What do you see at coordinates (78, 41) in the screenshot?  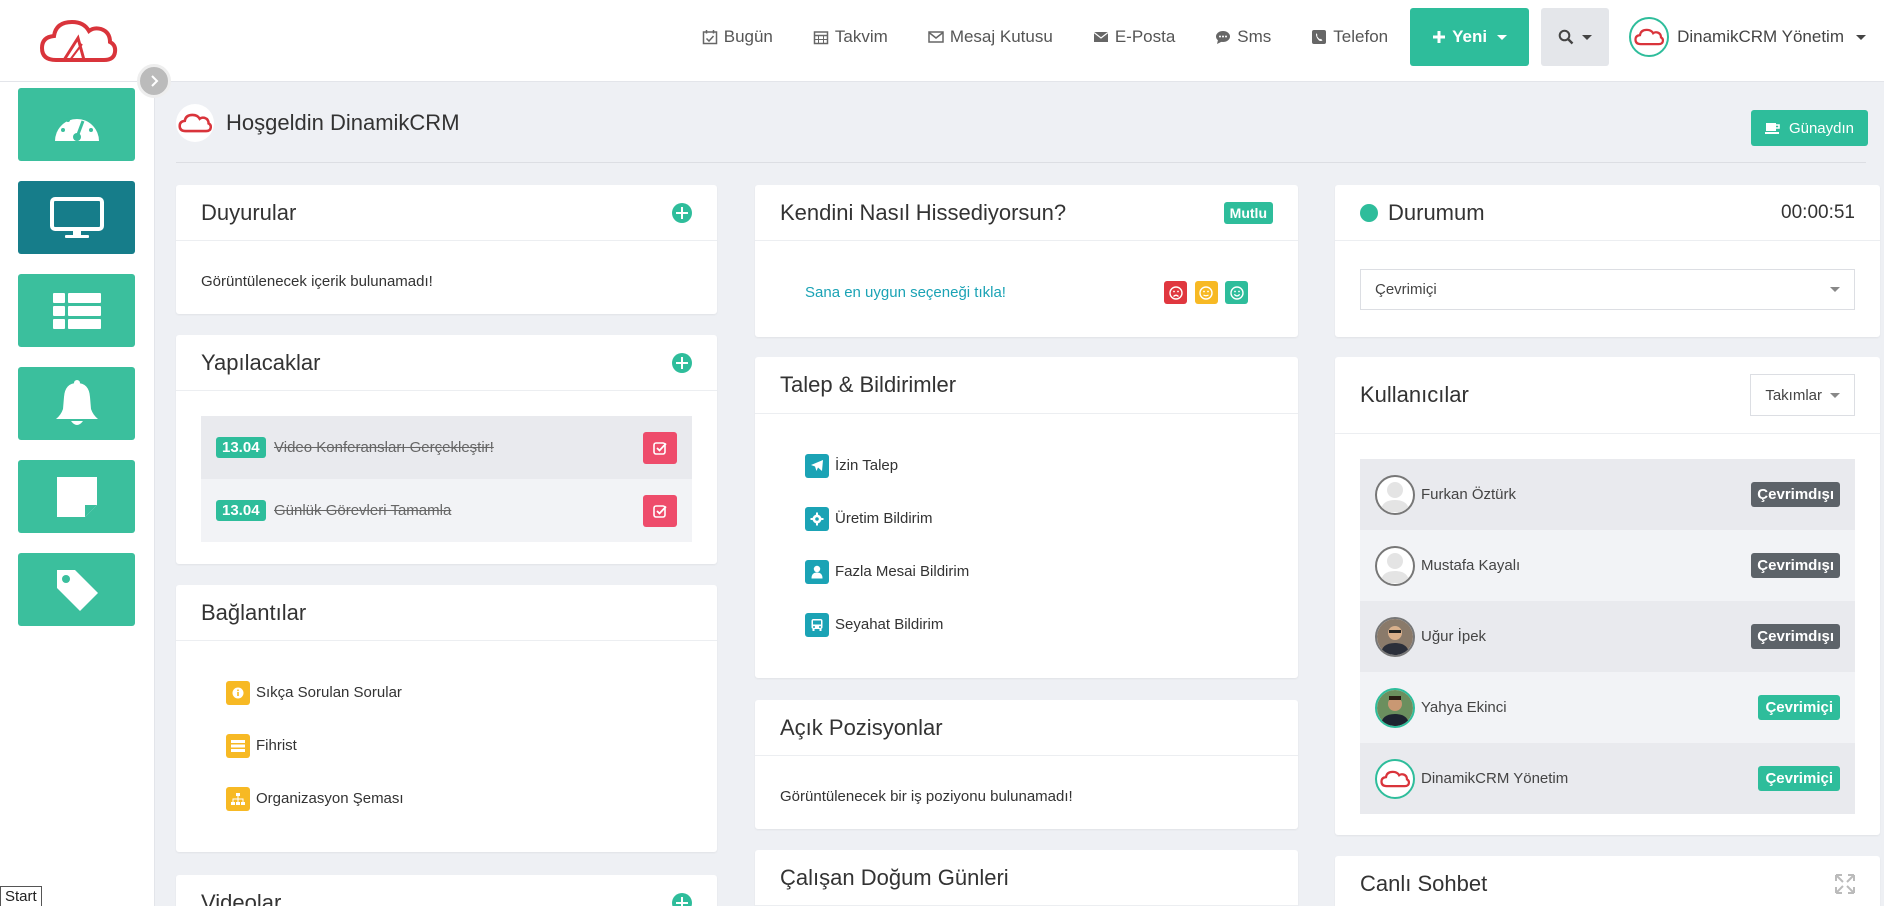 I see `app-logo` at bounding box center [78, 41].